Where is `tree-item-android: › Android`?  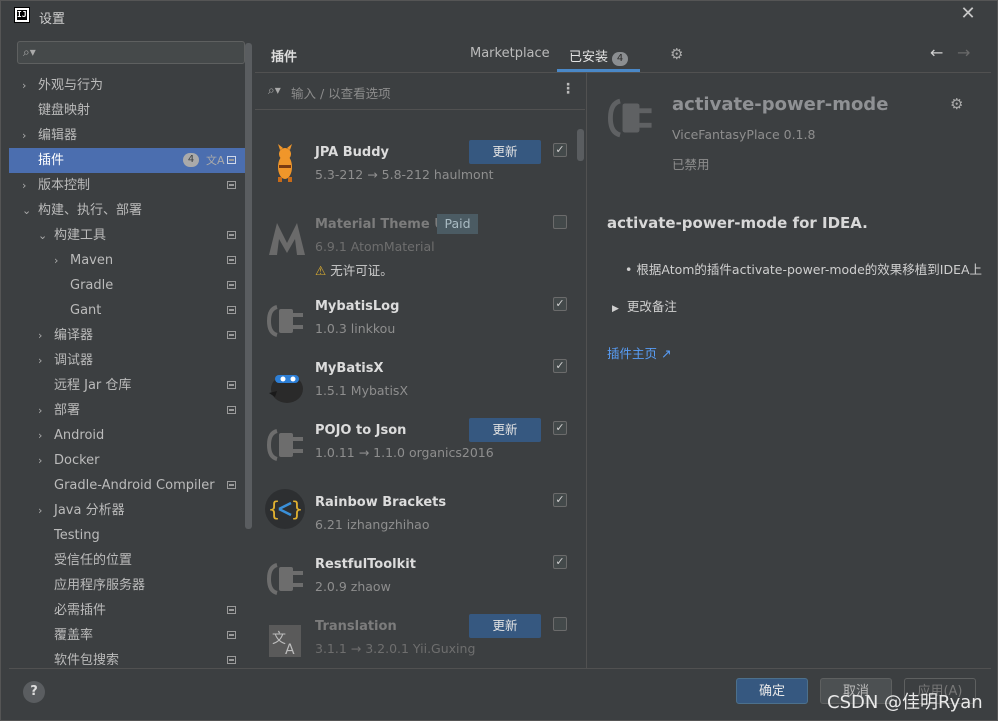 tree-item-android: › Android is located at coordinates (127, 435).